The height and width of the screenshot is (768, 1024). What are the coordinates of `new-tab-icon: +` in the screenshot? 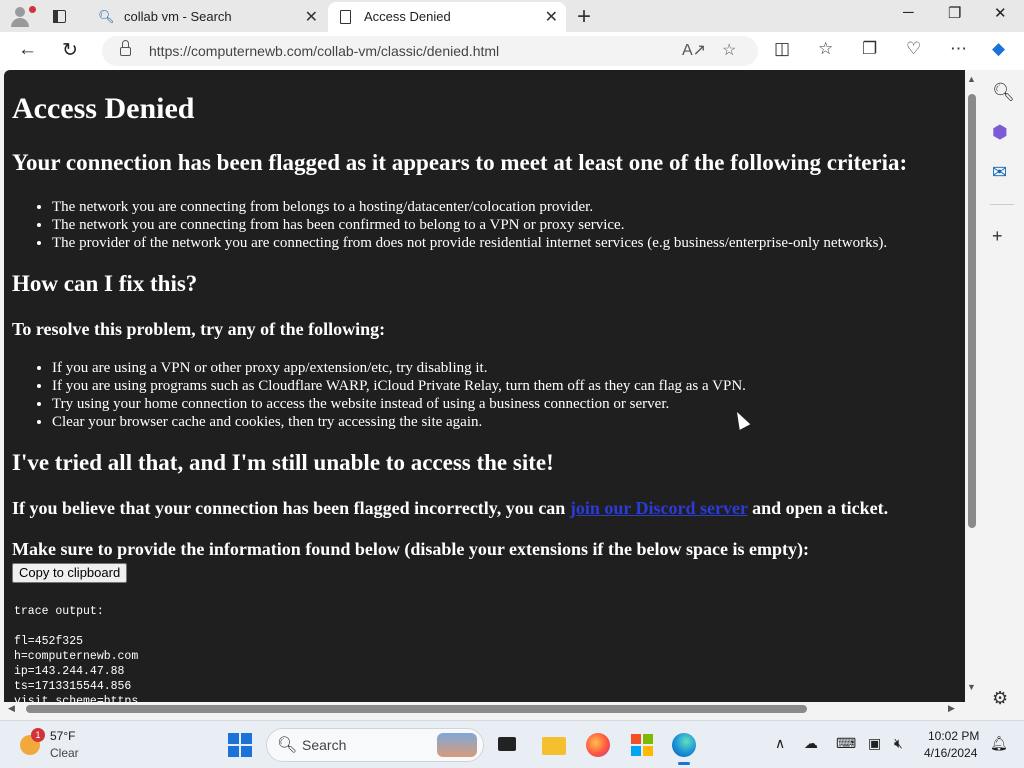 It's located at (584, 17).